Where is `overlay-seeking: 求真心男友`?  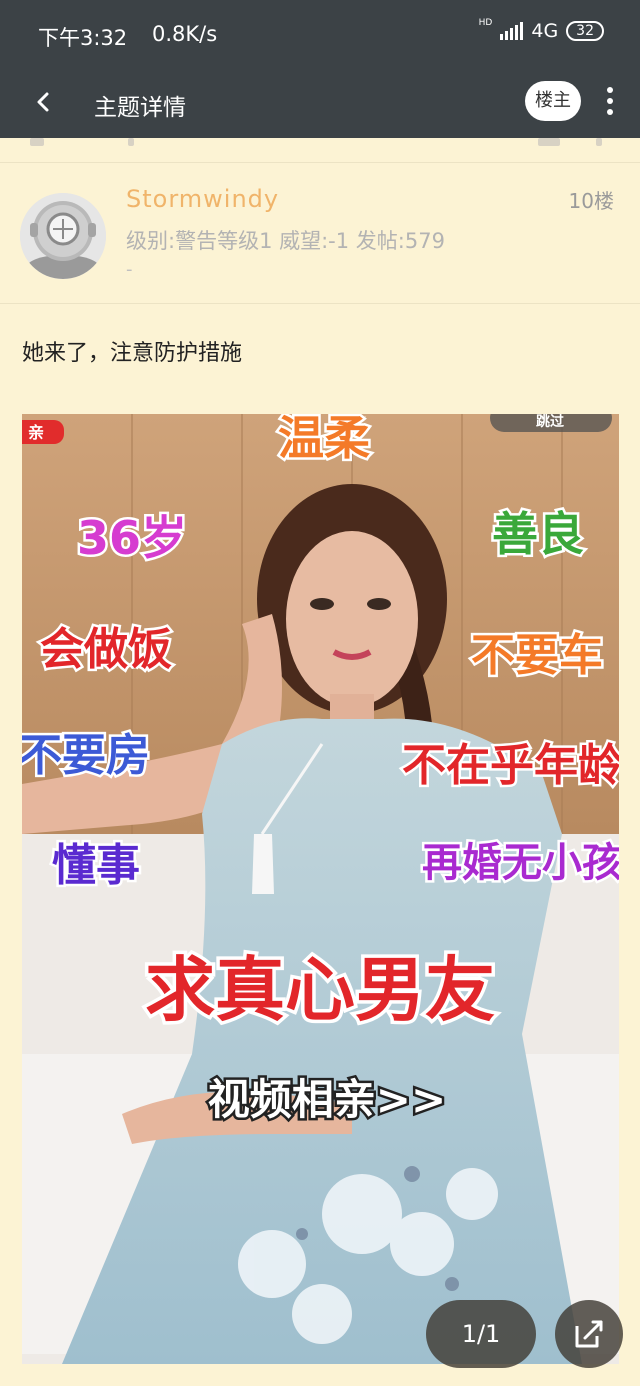
overlay-seeking: 求真心男友 is located at coordinates (320, 990).